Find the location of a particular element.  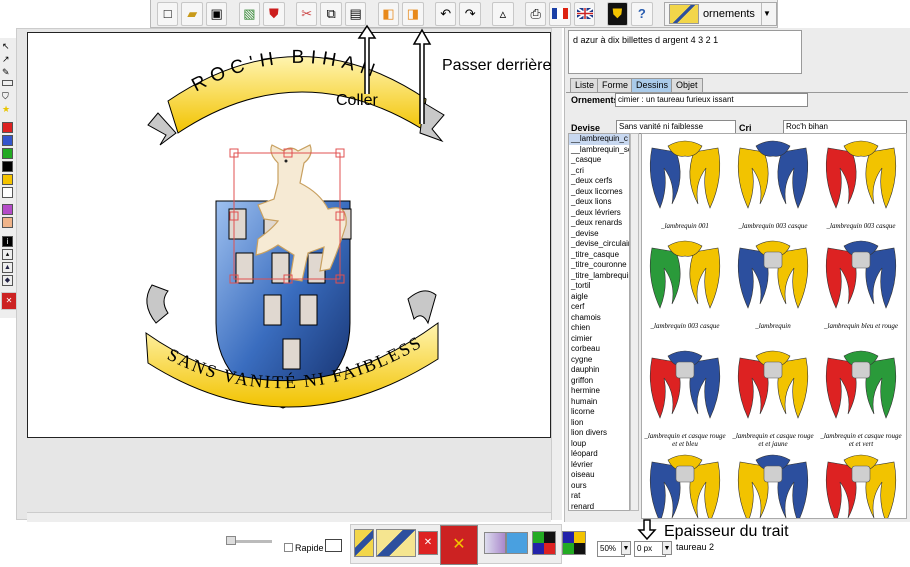

thumb-gradient is located at coordinates (495, 543).